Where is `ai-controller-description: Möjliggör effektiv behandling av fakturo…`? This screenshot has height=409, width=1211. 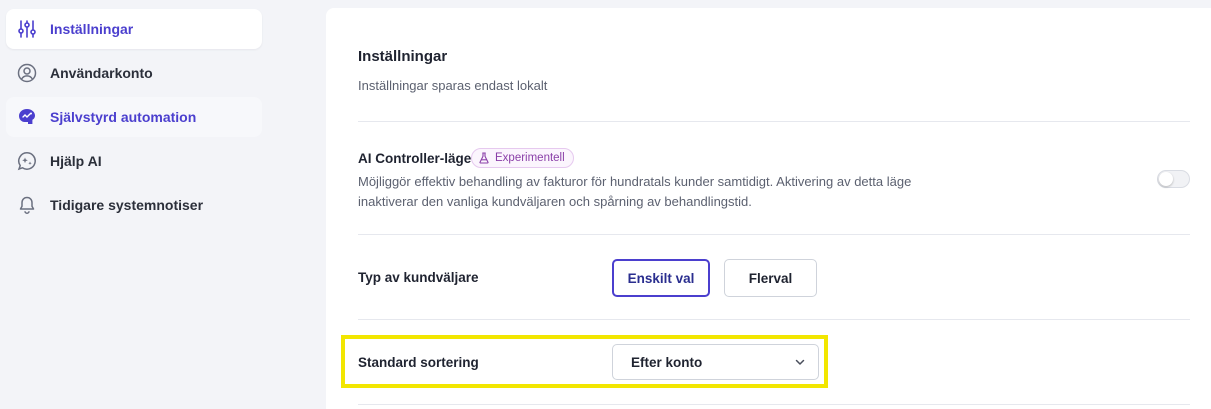 ai-controller-description: Möjliggör effektiv behandling av fakturo… is located at coordinates (635, 191).